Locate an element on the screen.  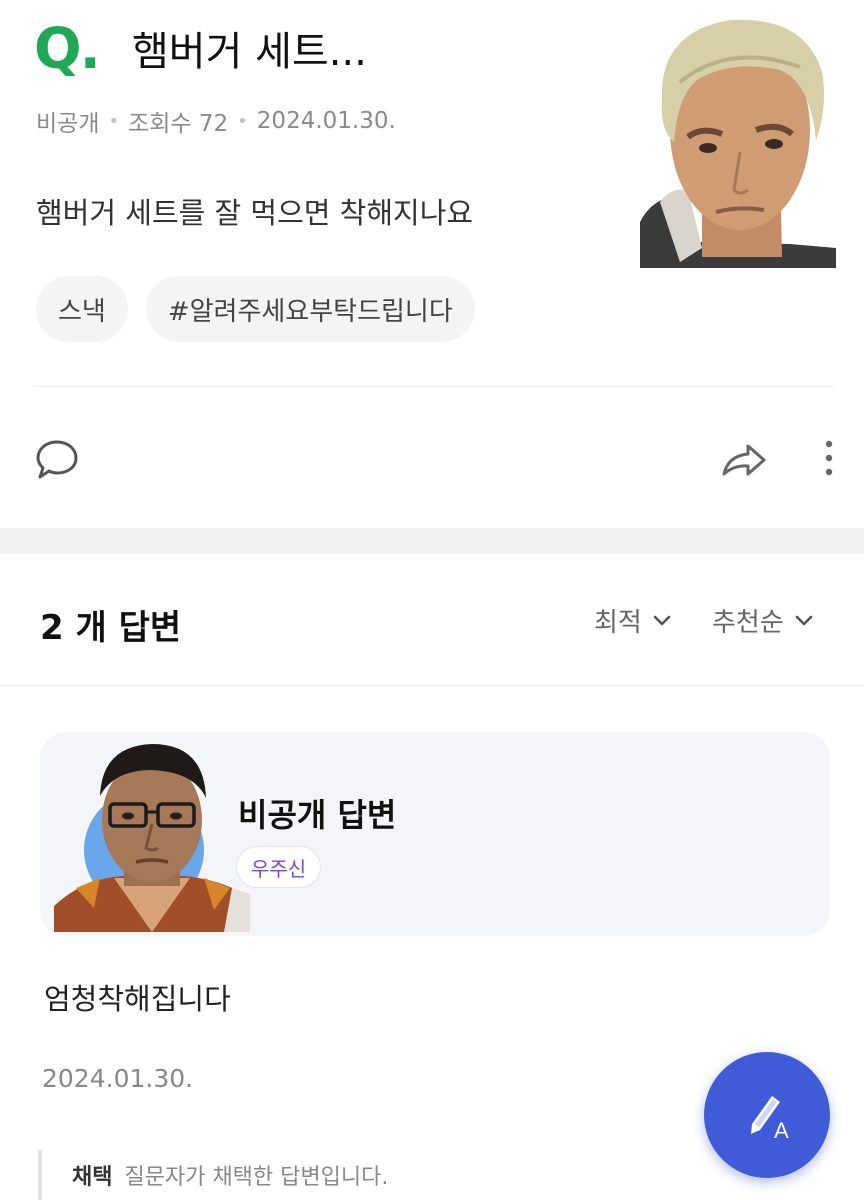
answer-date: 2024.01.30. is located at coordinates (118, 1078).